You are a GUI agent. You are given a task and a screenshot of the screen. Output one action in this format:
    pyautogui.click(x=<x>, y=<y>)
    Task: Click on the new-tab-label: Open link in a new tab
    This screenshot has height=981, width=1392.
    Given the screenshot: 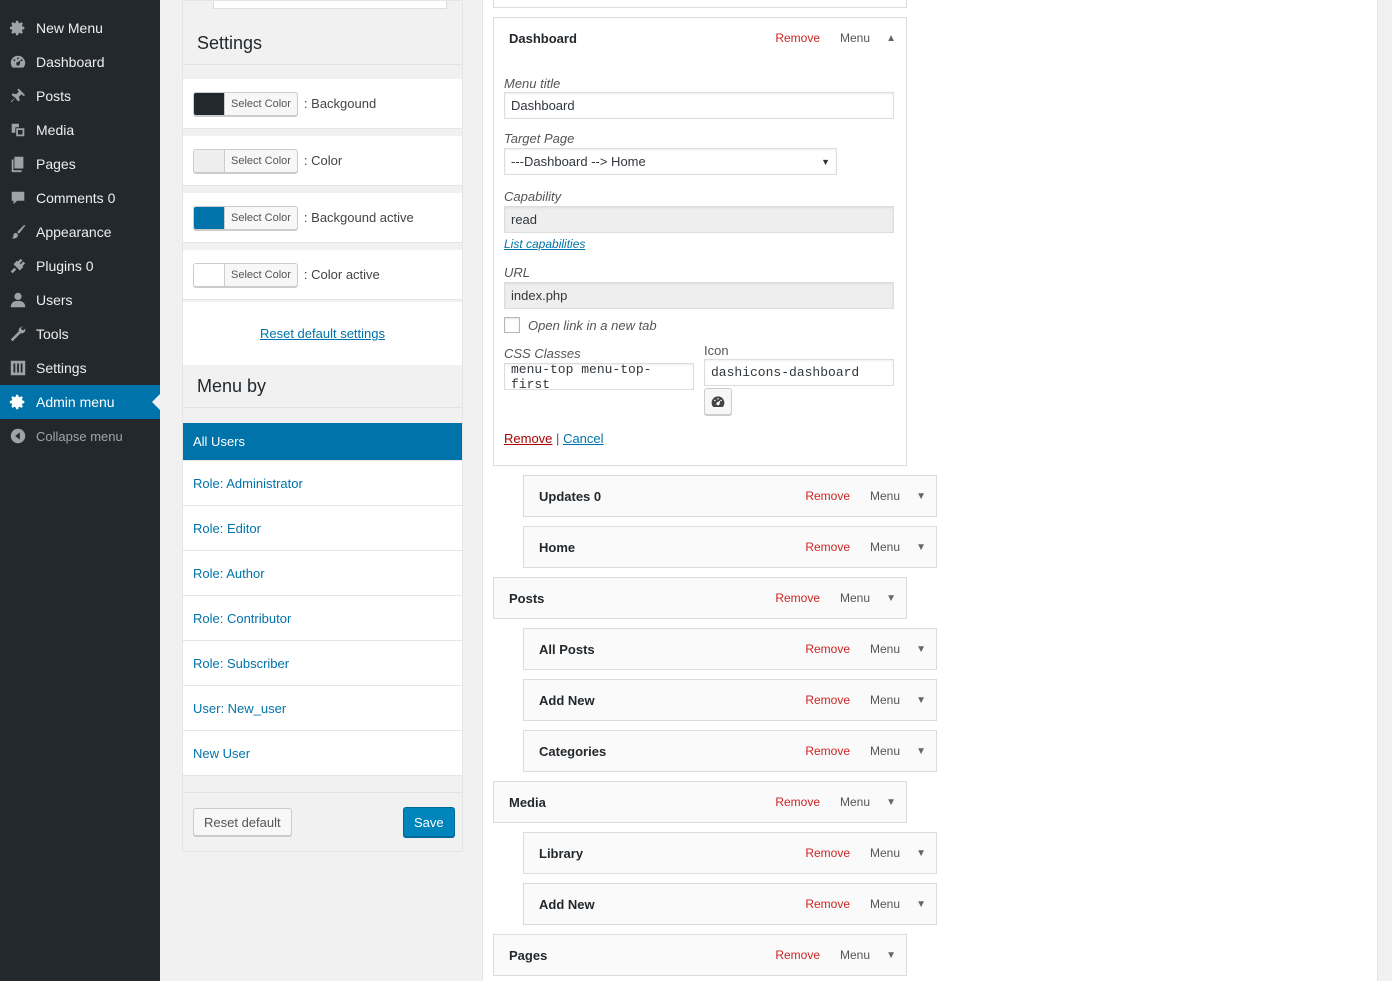 What is the action you would take?
    pyautogui.click(x=592, y=325)
    